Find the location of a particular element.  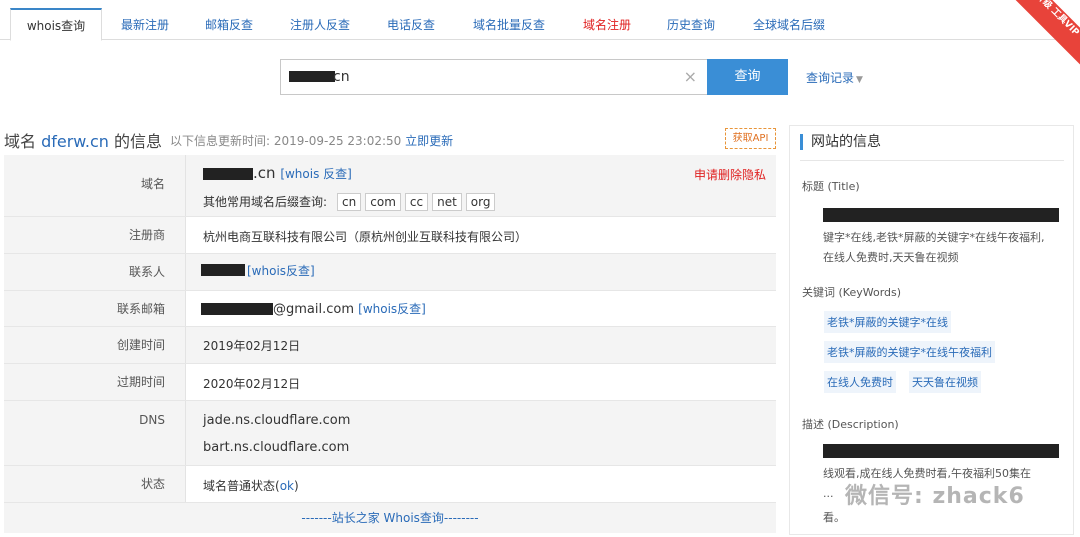

row-label: 联系邮箱 is located at coordinates (95, 308).